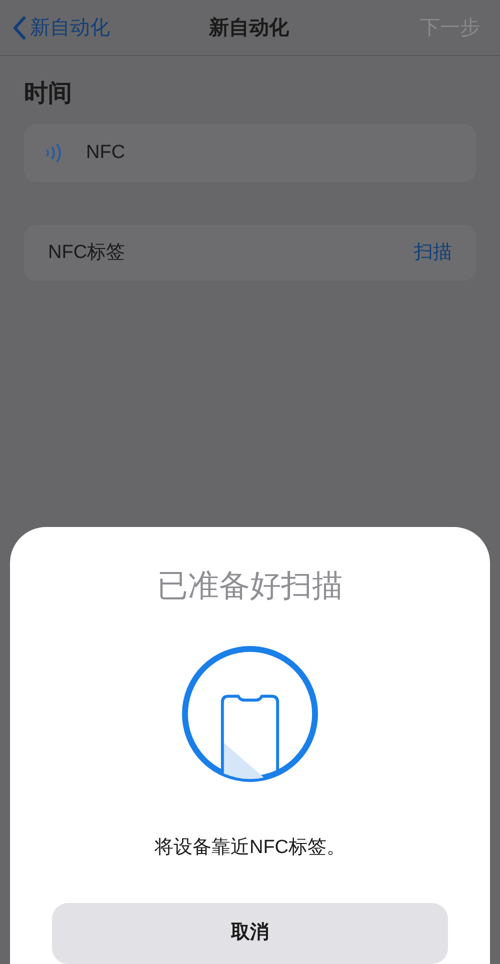 The height and width of the screenshot is (964, 500). Describe the element at coordinates (19, 28) in the screenshot. I see `back-icon` at that location.